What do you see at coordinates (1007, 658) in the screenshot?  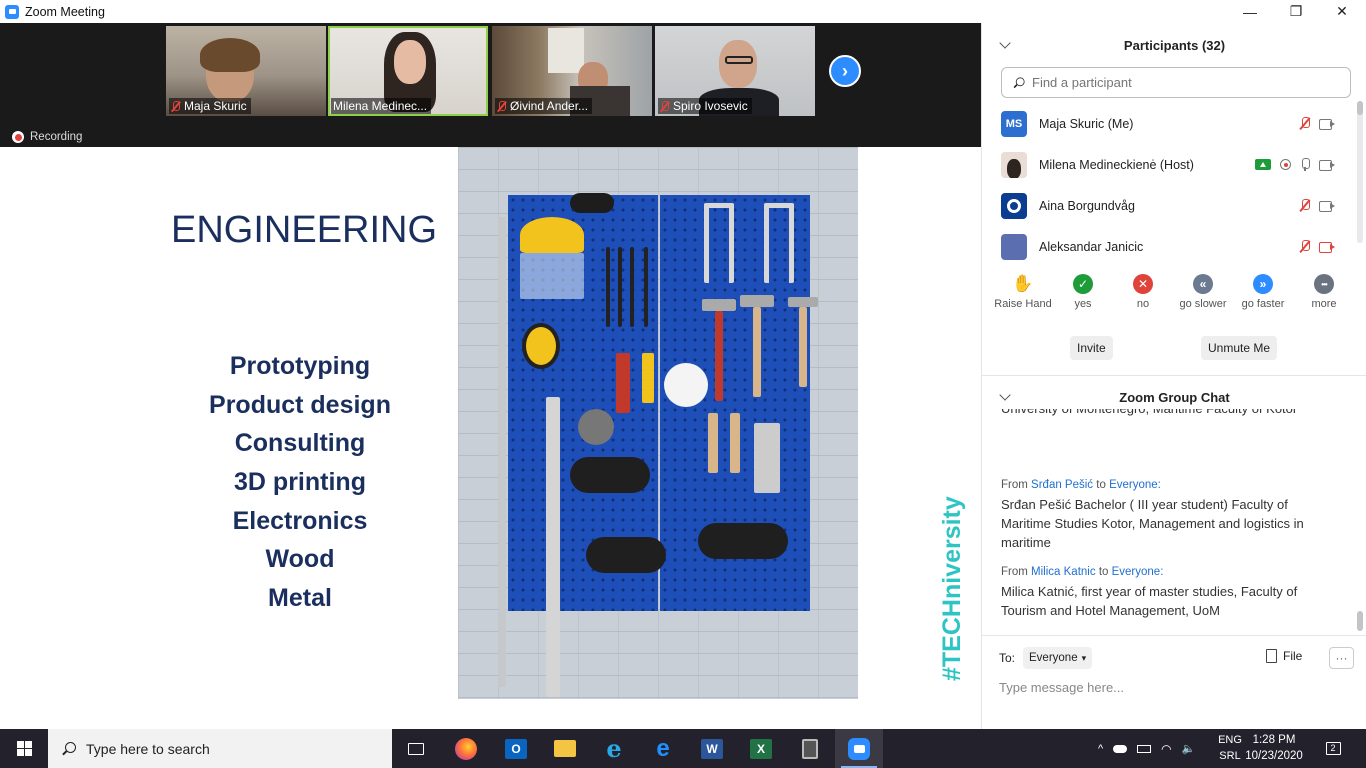 I see `to-label: To:` at bounding box center [1007, 658].